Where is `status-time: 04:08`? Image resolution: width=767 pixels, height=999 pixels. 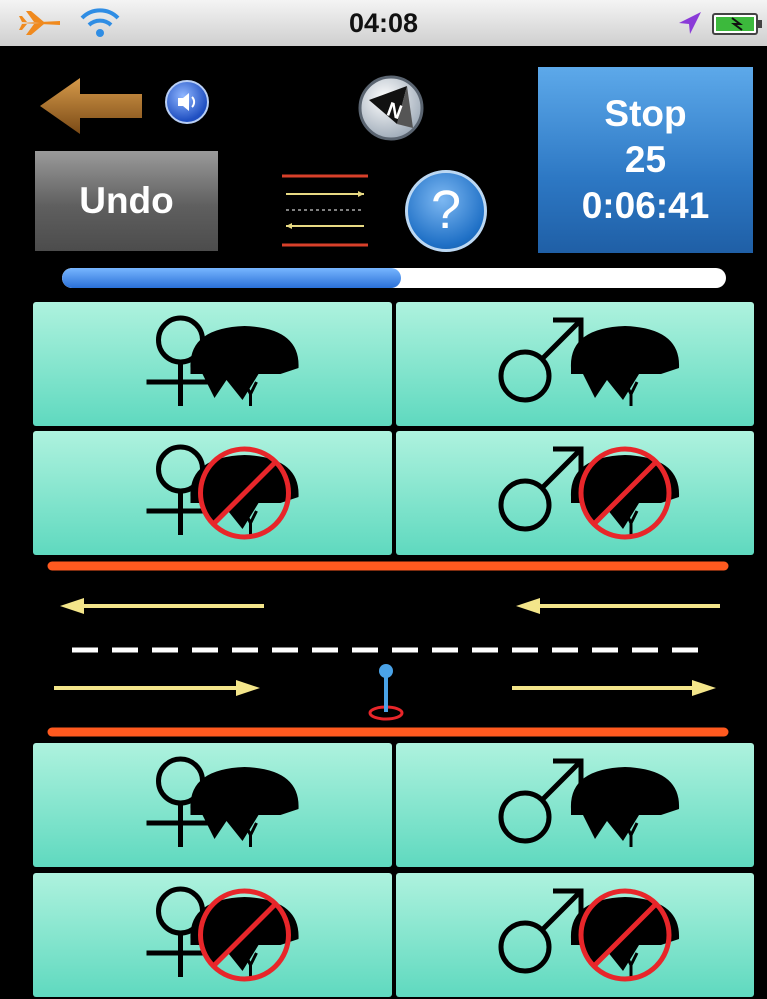 status-time: 04:08 is located at coordinates (383, 23).